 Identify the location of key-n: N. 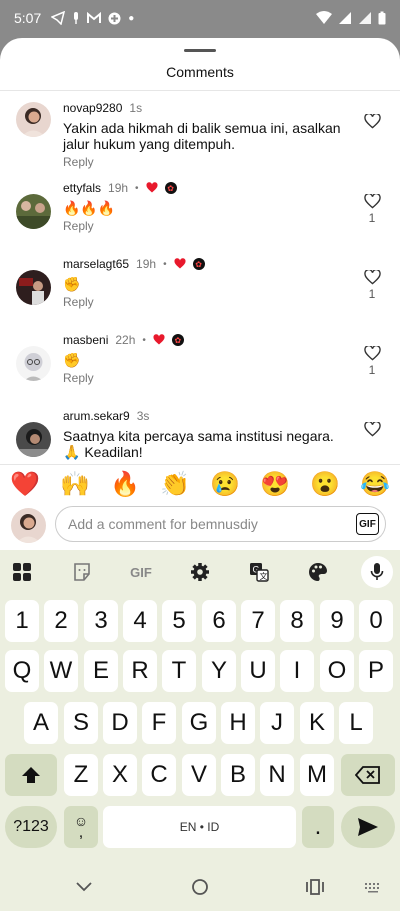
(277, 775).